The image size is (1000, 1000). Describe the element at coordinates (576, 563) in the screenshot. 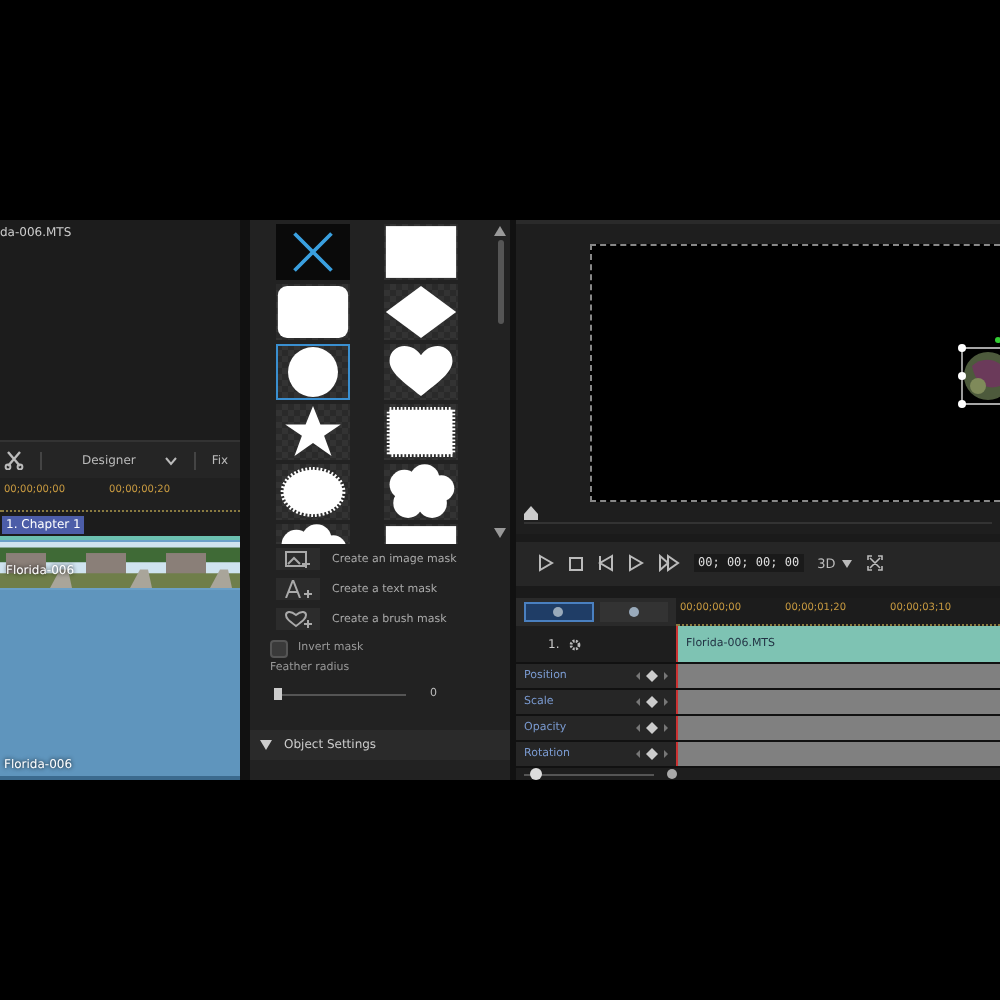

I see `stop-icon` at that location.